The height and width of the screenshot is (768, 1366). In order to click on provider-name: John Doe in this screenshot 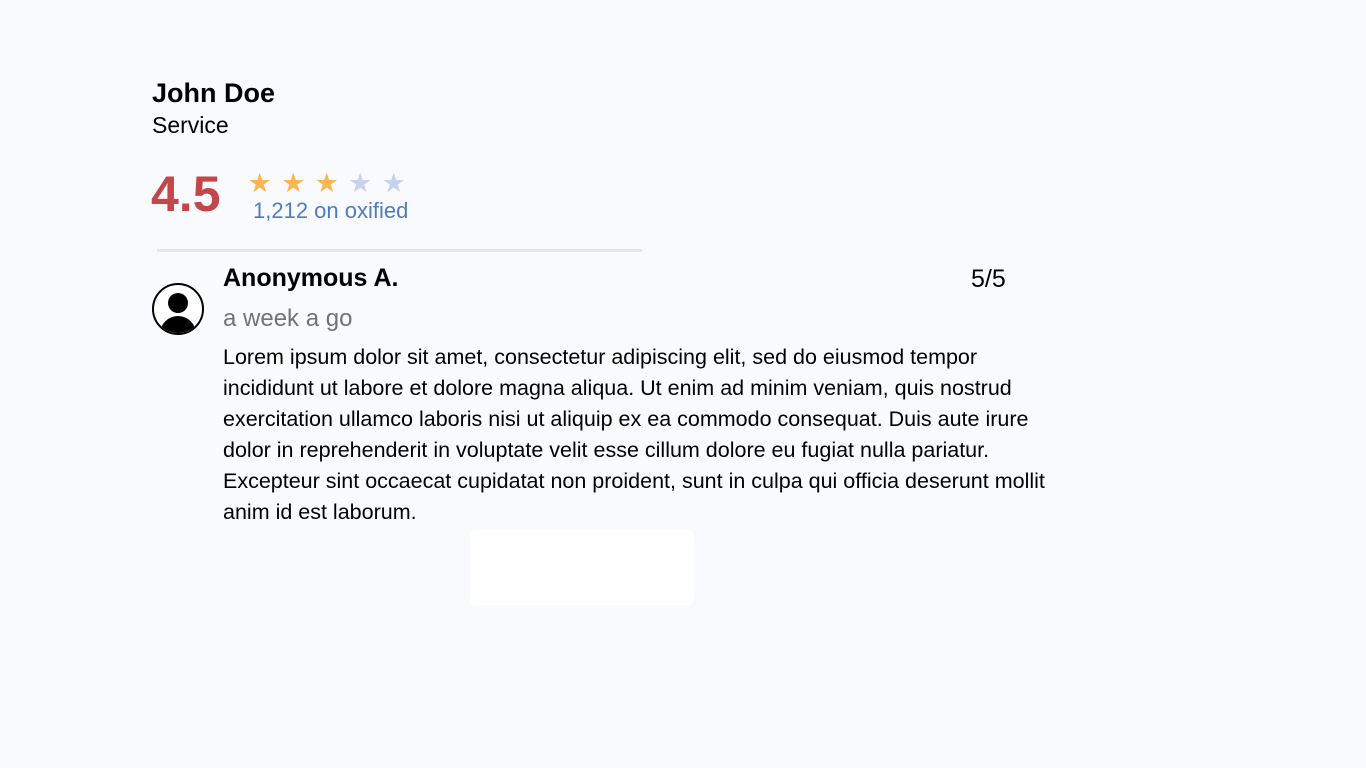, I will do `click(214, 93)`.